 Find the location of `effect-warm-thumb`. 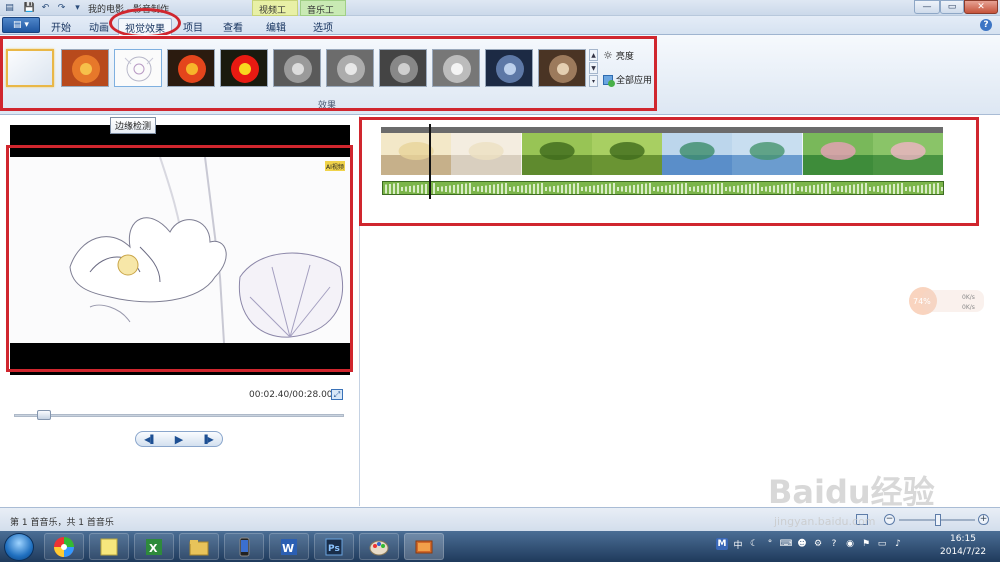

effect-warm-thumb is located at coordinates (85, 68).